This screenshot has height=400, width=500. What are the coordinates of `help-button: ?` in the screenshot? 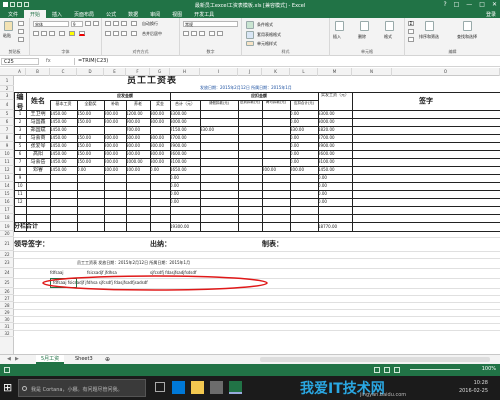 It's located at (444, 4).